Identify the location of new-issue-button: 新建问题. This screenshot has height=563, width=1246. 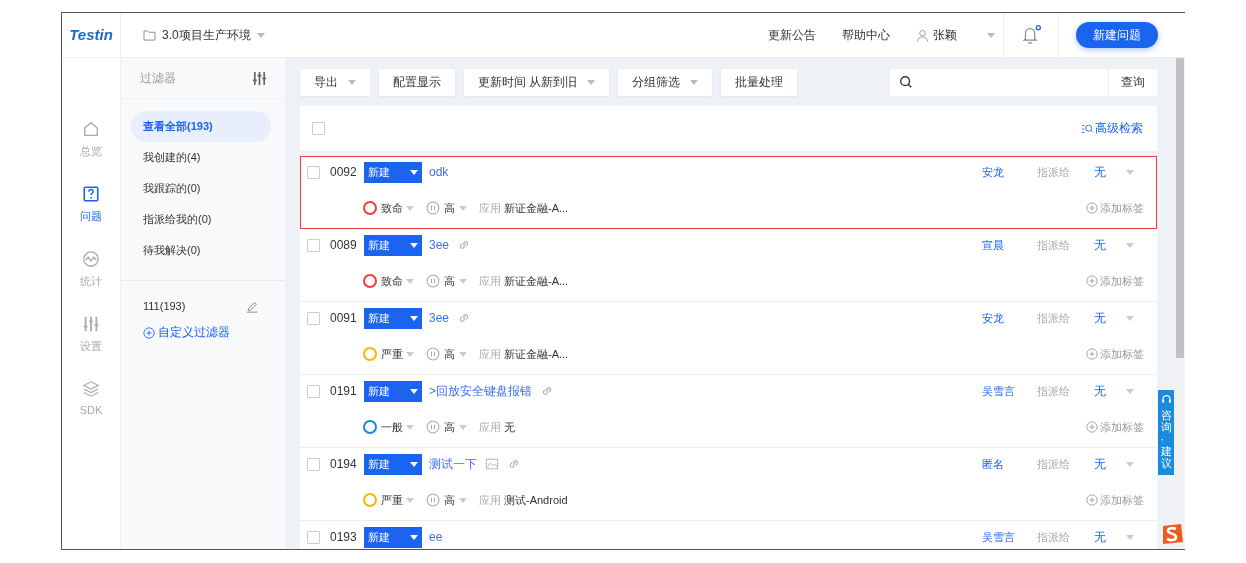
(1117, 35).